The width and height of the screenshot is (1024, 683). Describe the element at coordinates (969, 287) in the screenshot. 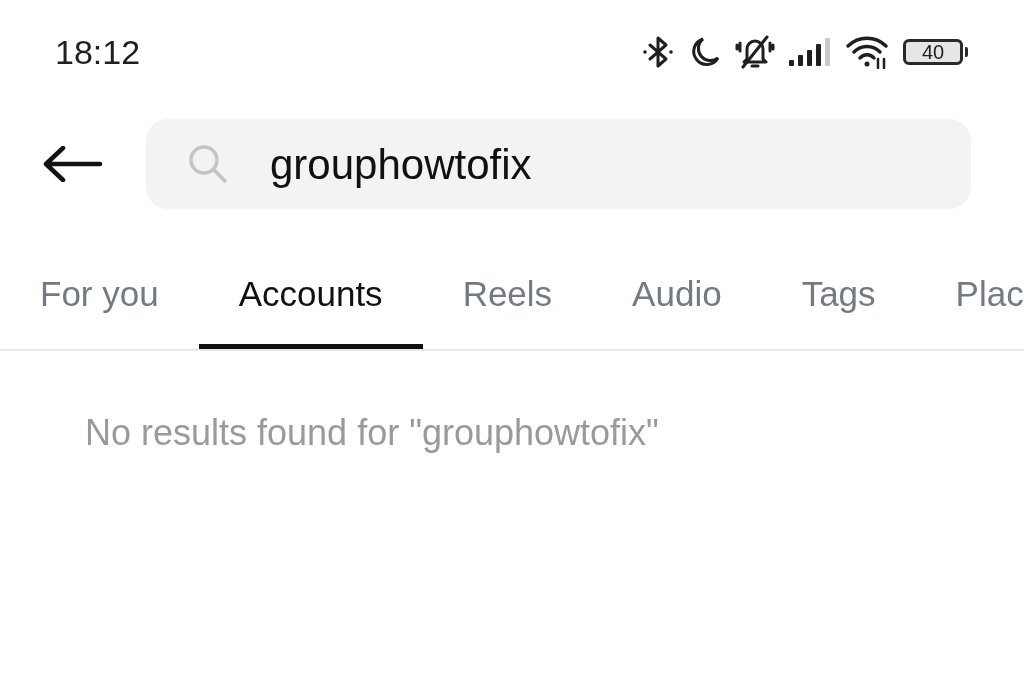

I see `tab: Plac` at that location.